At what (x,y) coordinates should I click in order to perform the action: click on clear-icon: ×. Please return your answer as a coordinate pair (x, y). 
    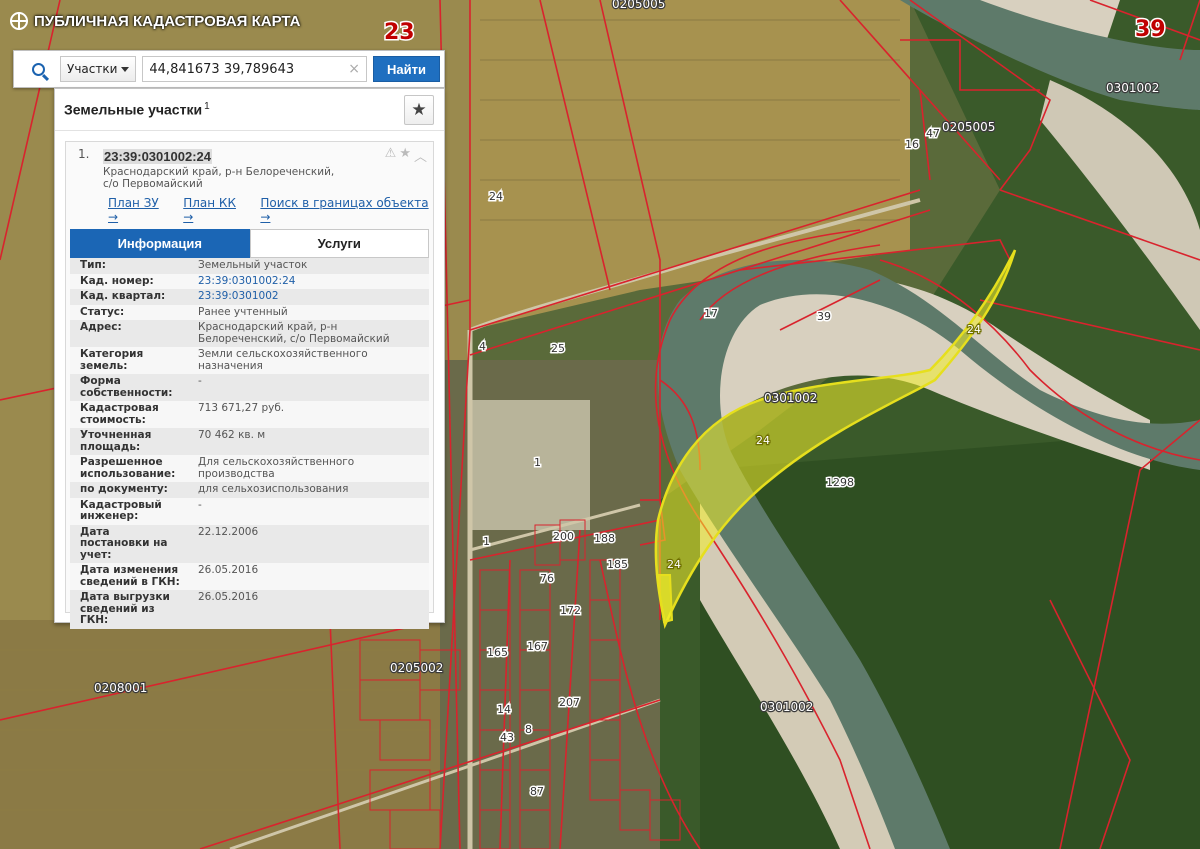
    Looking at the image, I should click on (354, 69).